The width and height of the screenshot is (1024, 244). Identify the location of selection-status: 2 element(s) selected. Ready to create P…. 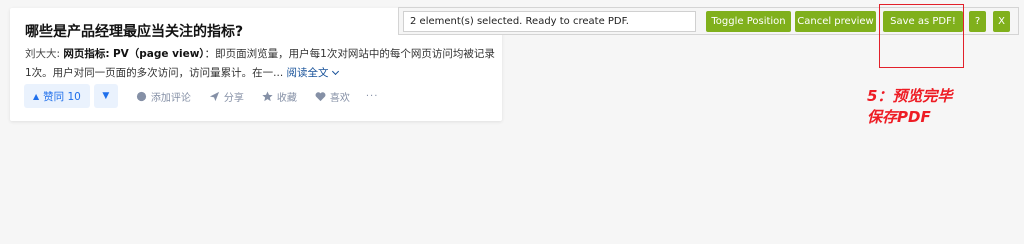
(549, 21).